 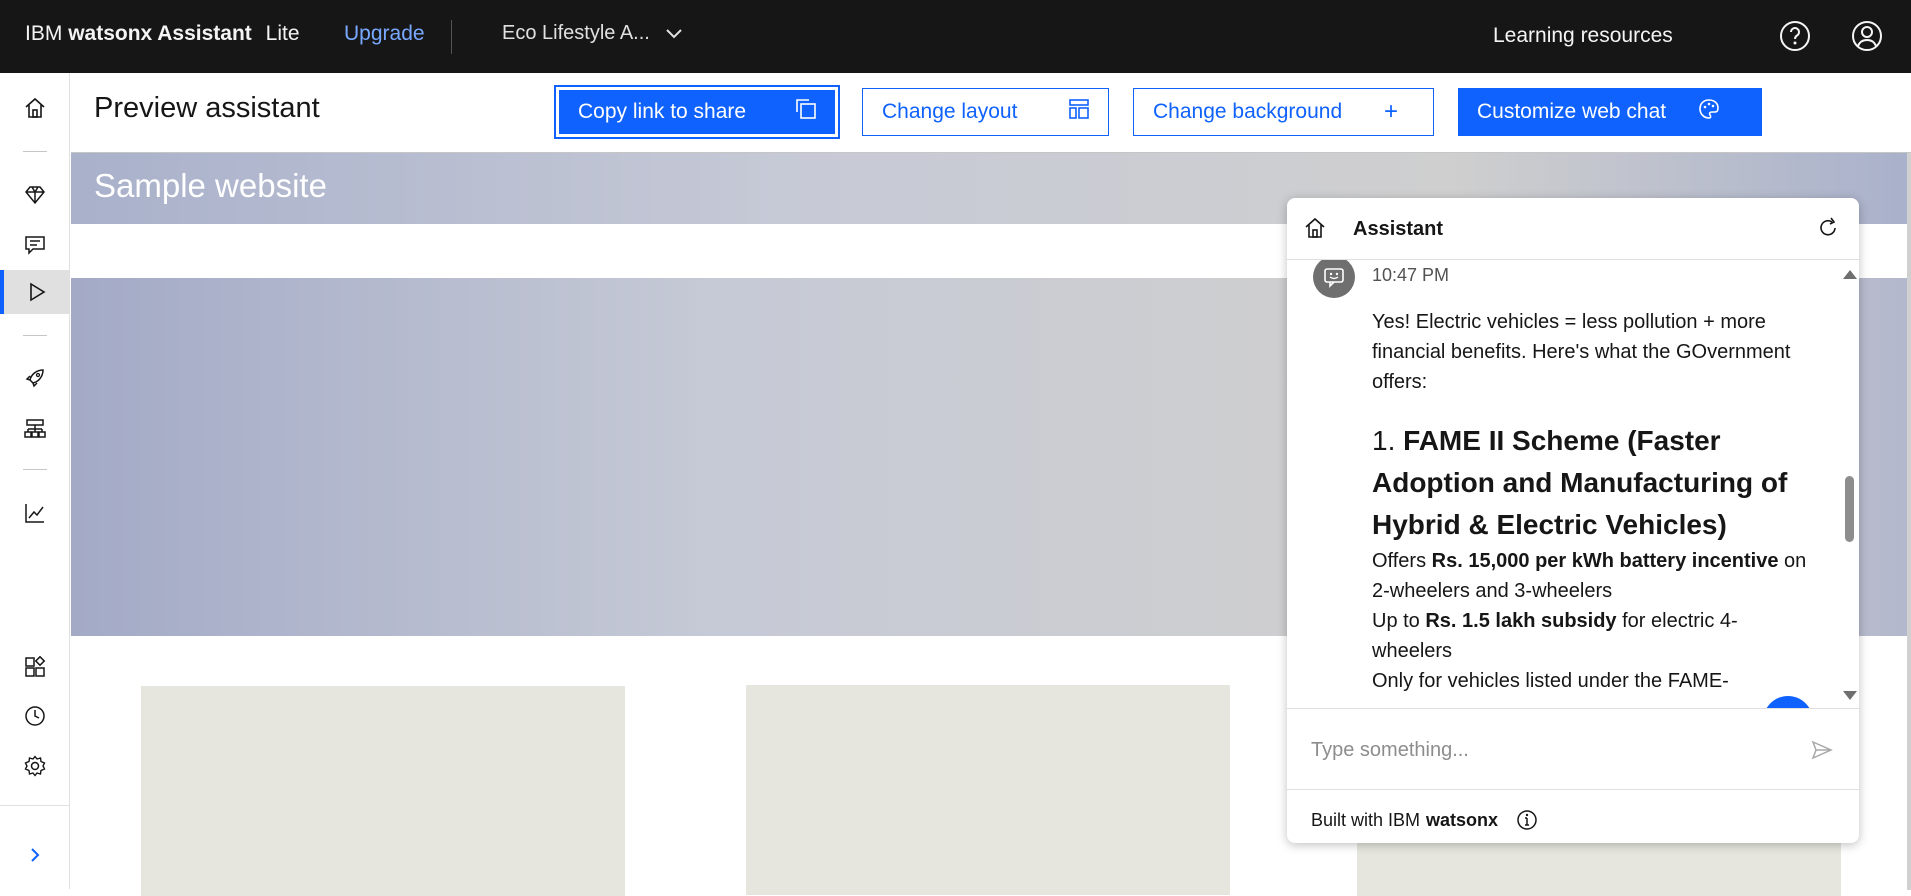 What do you see at coordinates (44, 33) in the screenshot?
I see `brand-ibm: IBM` at bounding box center [44, 33].